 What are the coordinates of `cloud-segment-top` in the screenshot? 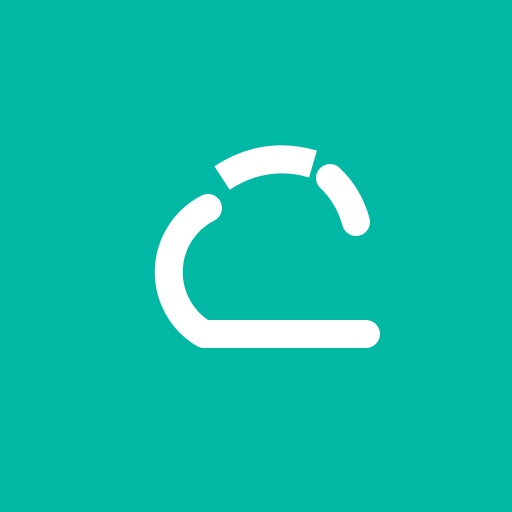 It's located at (265, 167).